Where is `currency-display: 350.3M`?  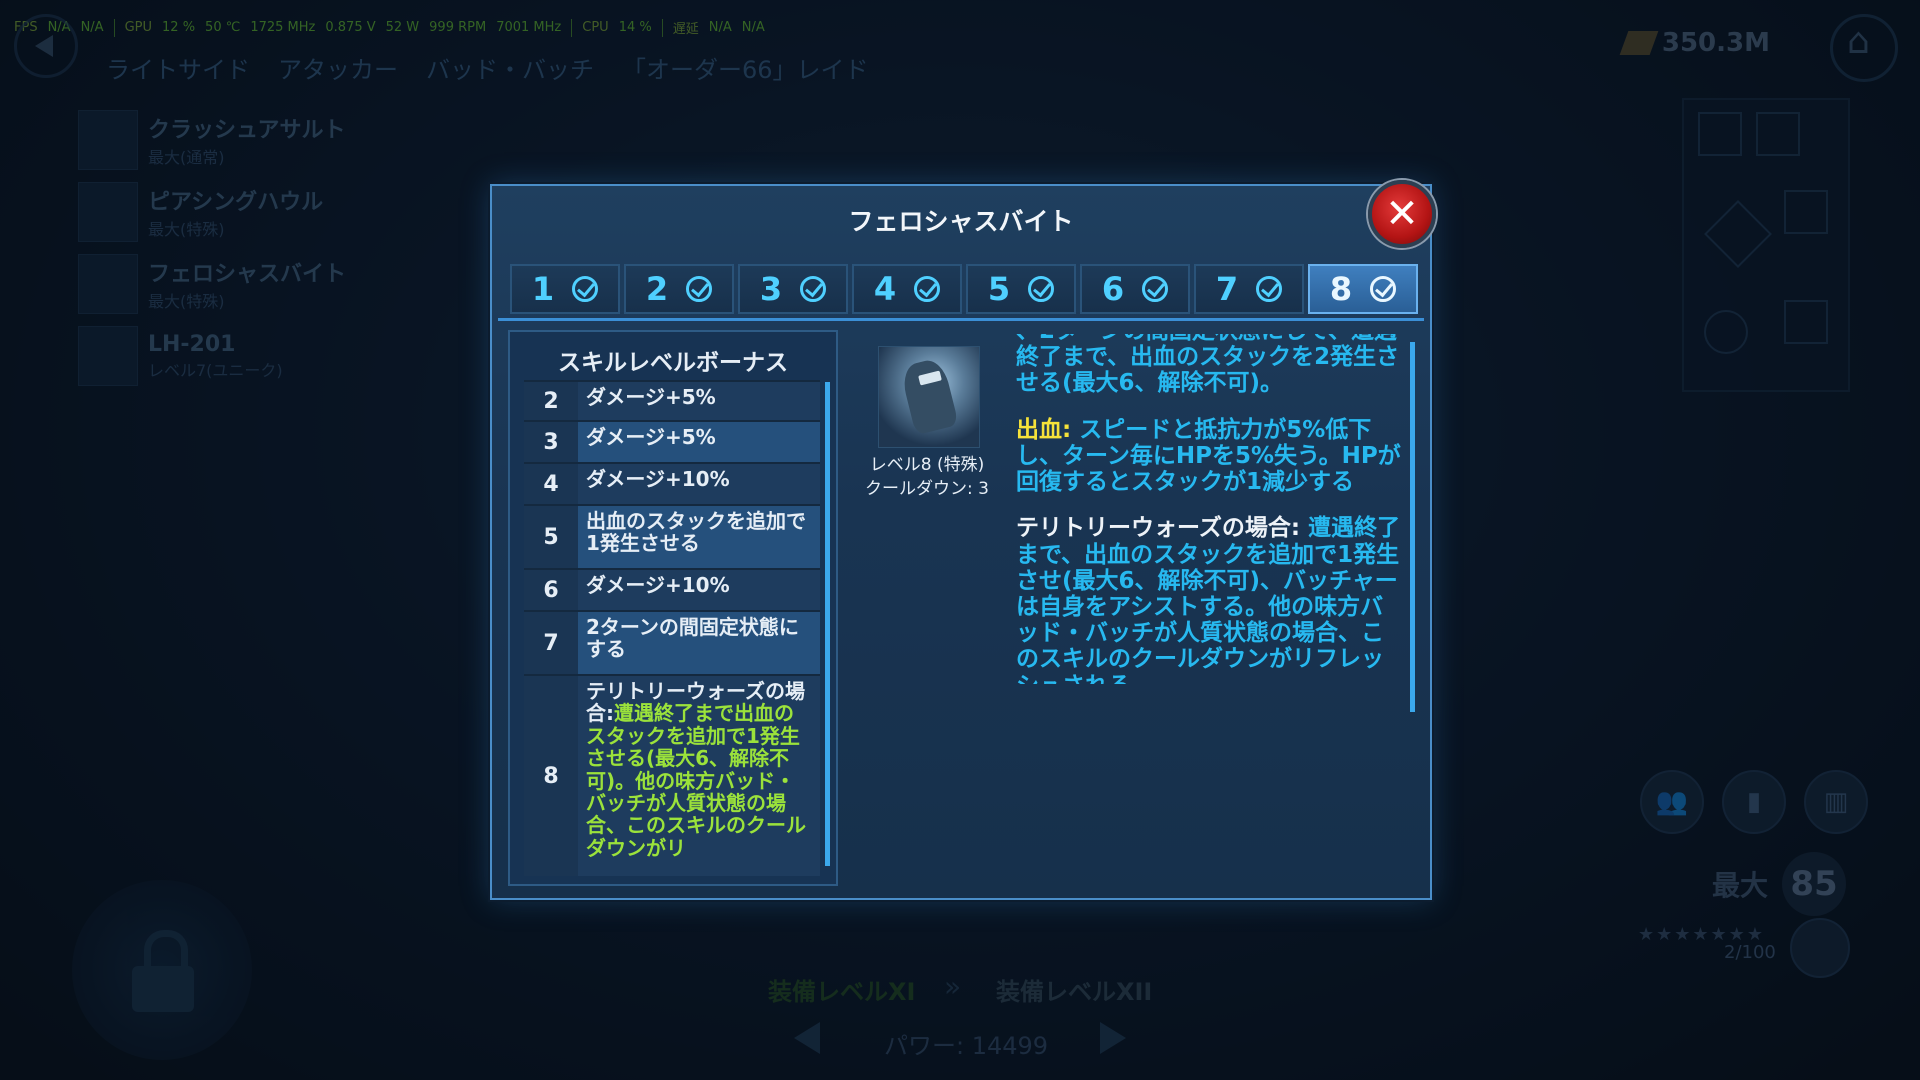 currency-display: 350.3M is located at coordinates (1694, 43).